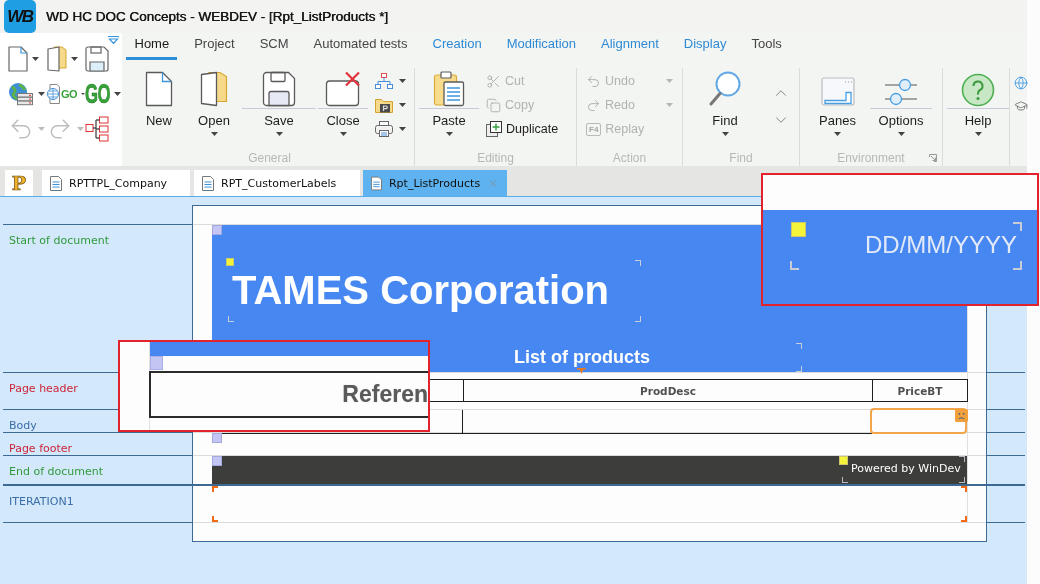  Describe the element at coordinates (961, 415) in the screenshot. I see `error-face-icon` at that location.